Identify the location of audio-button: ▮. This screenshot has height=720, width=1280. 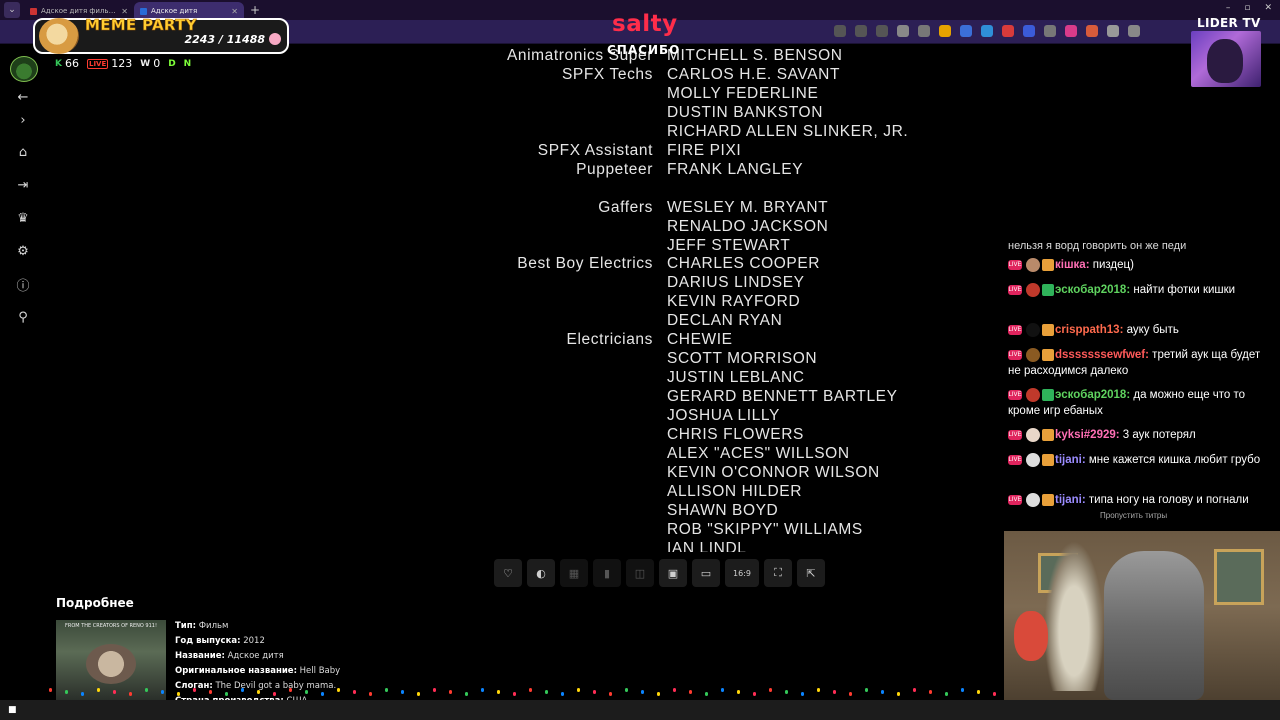
(607, 573).